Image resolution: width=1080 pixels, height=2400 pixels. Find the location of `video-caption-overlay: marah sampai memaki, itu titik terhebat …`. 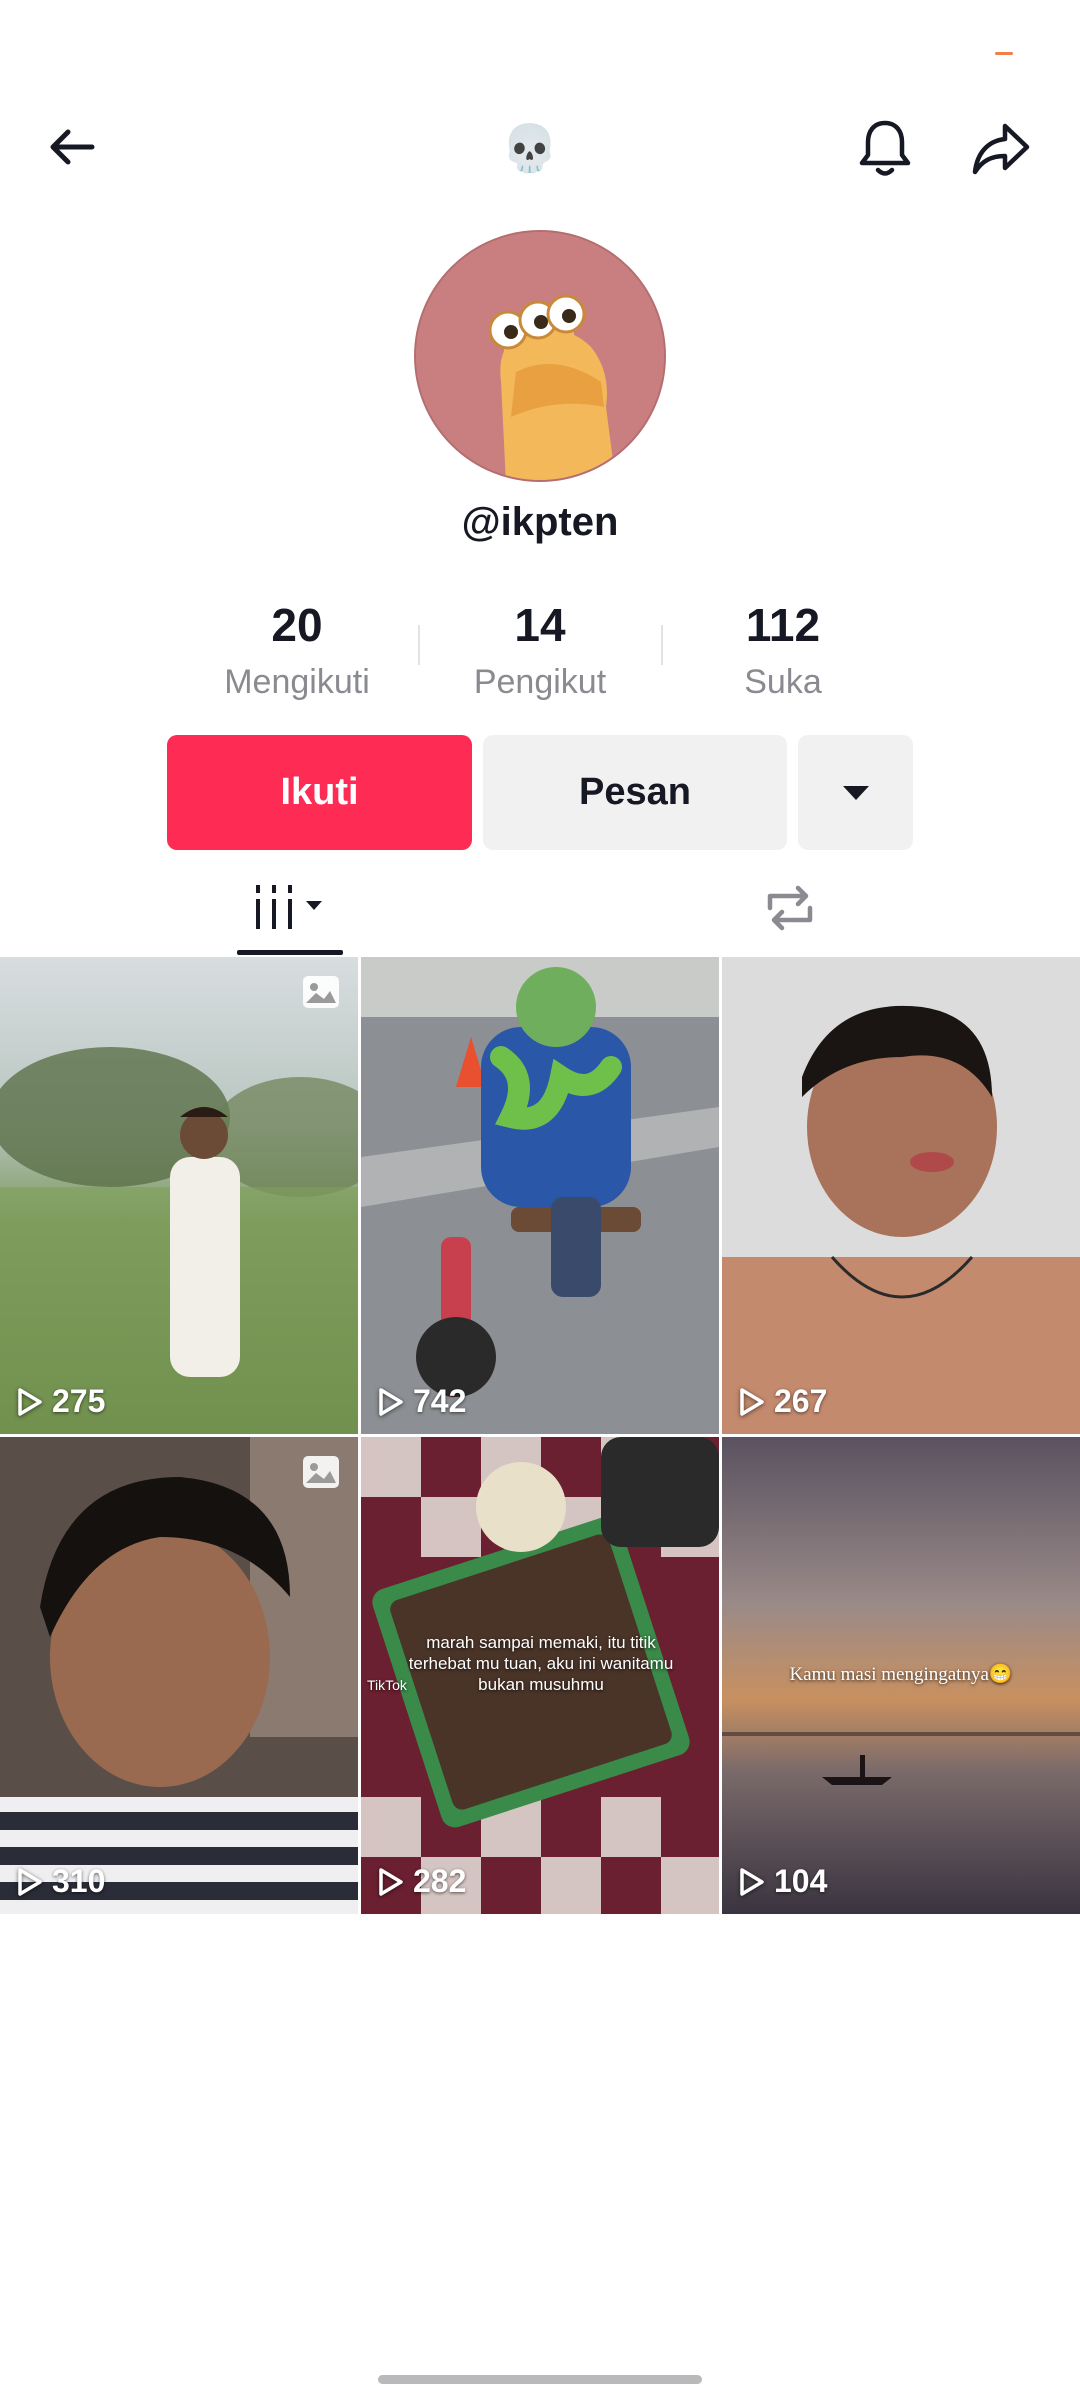

video-caption-overlay: marah sampai memaki, itu titik terhebat … is located at coordinates (541, 1663).